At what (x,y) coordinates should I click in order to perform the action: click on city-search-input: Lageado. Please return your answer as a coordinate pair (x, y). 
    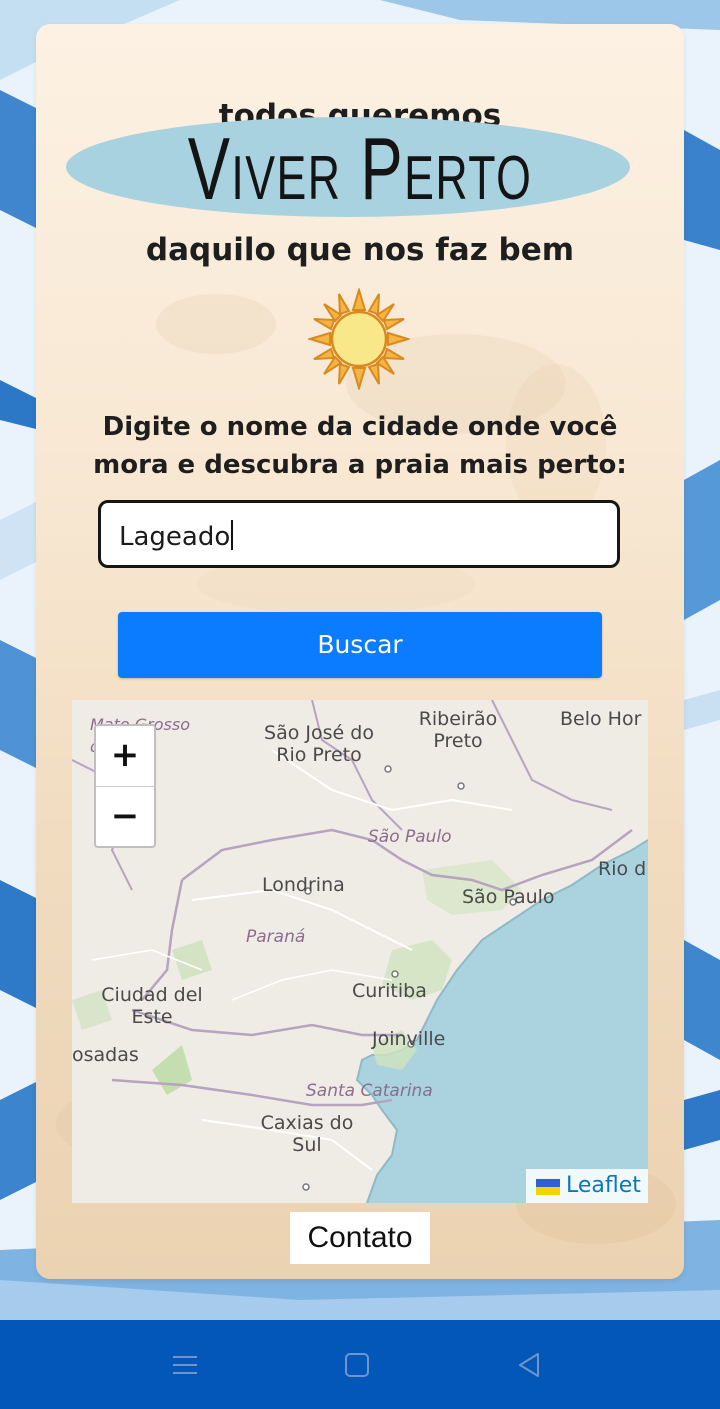
    Looking at the image, I should click on (359, 534).